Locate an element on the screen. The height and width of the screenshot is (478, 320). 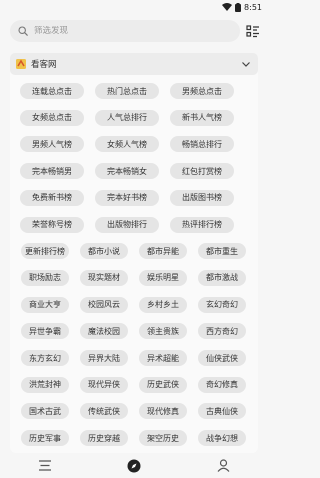
tag-item: 国术古武 is located at coordinates (45, 411).